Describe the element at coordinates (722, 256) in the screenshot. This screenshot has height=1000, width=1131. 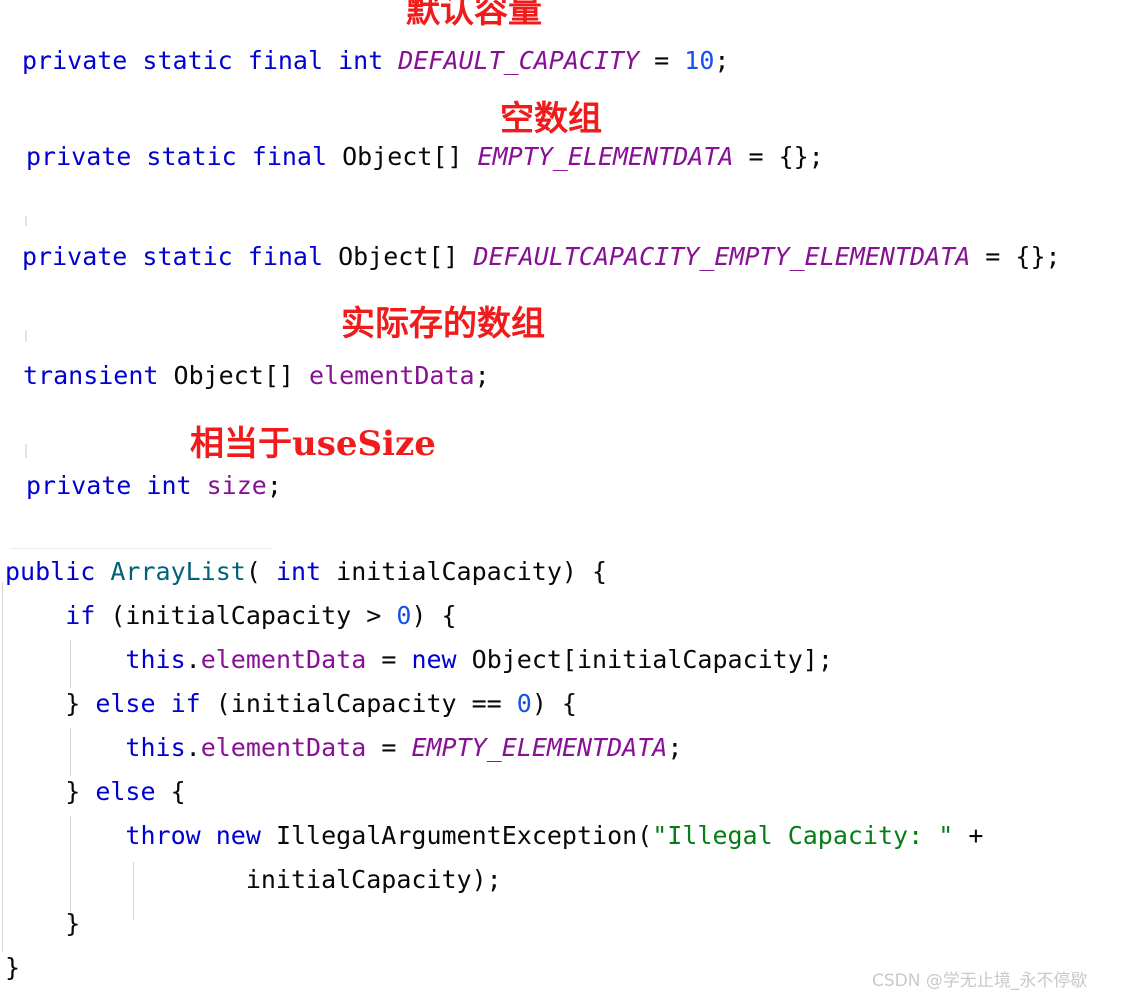
I see `code-token: DEFAULTCAPACITY_EMPTY_ELEMENTDATA` at that location.